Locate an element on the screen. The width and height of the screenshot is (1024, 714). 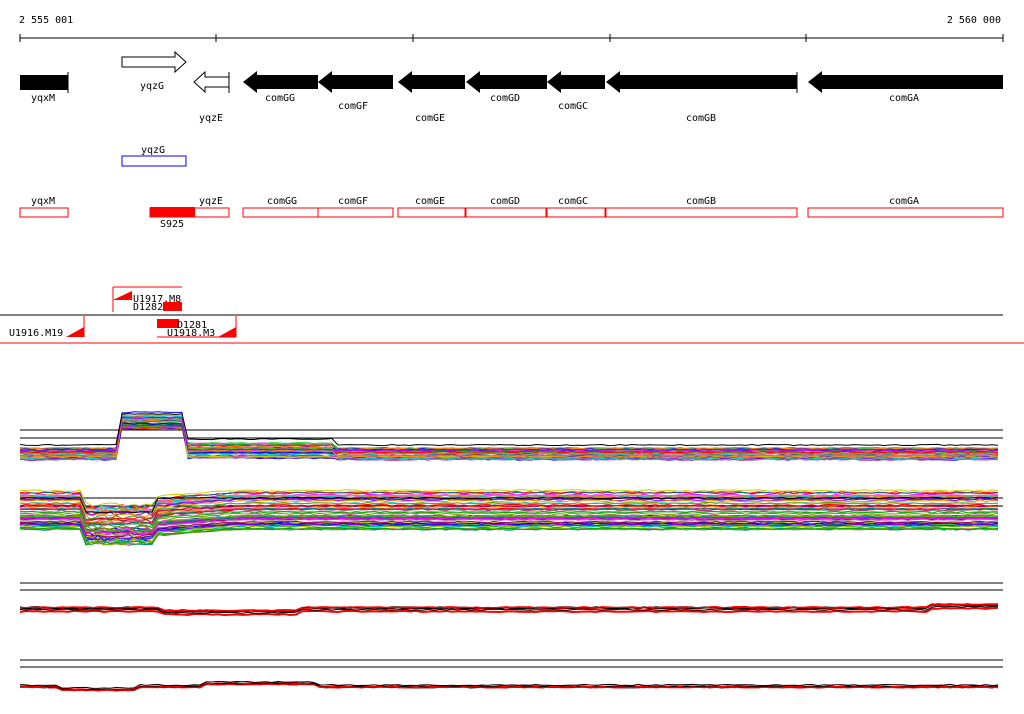
gene-yqzE-label: yqzE is located at coordinates (211, 118).